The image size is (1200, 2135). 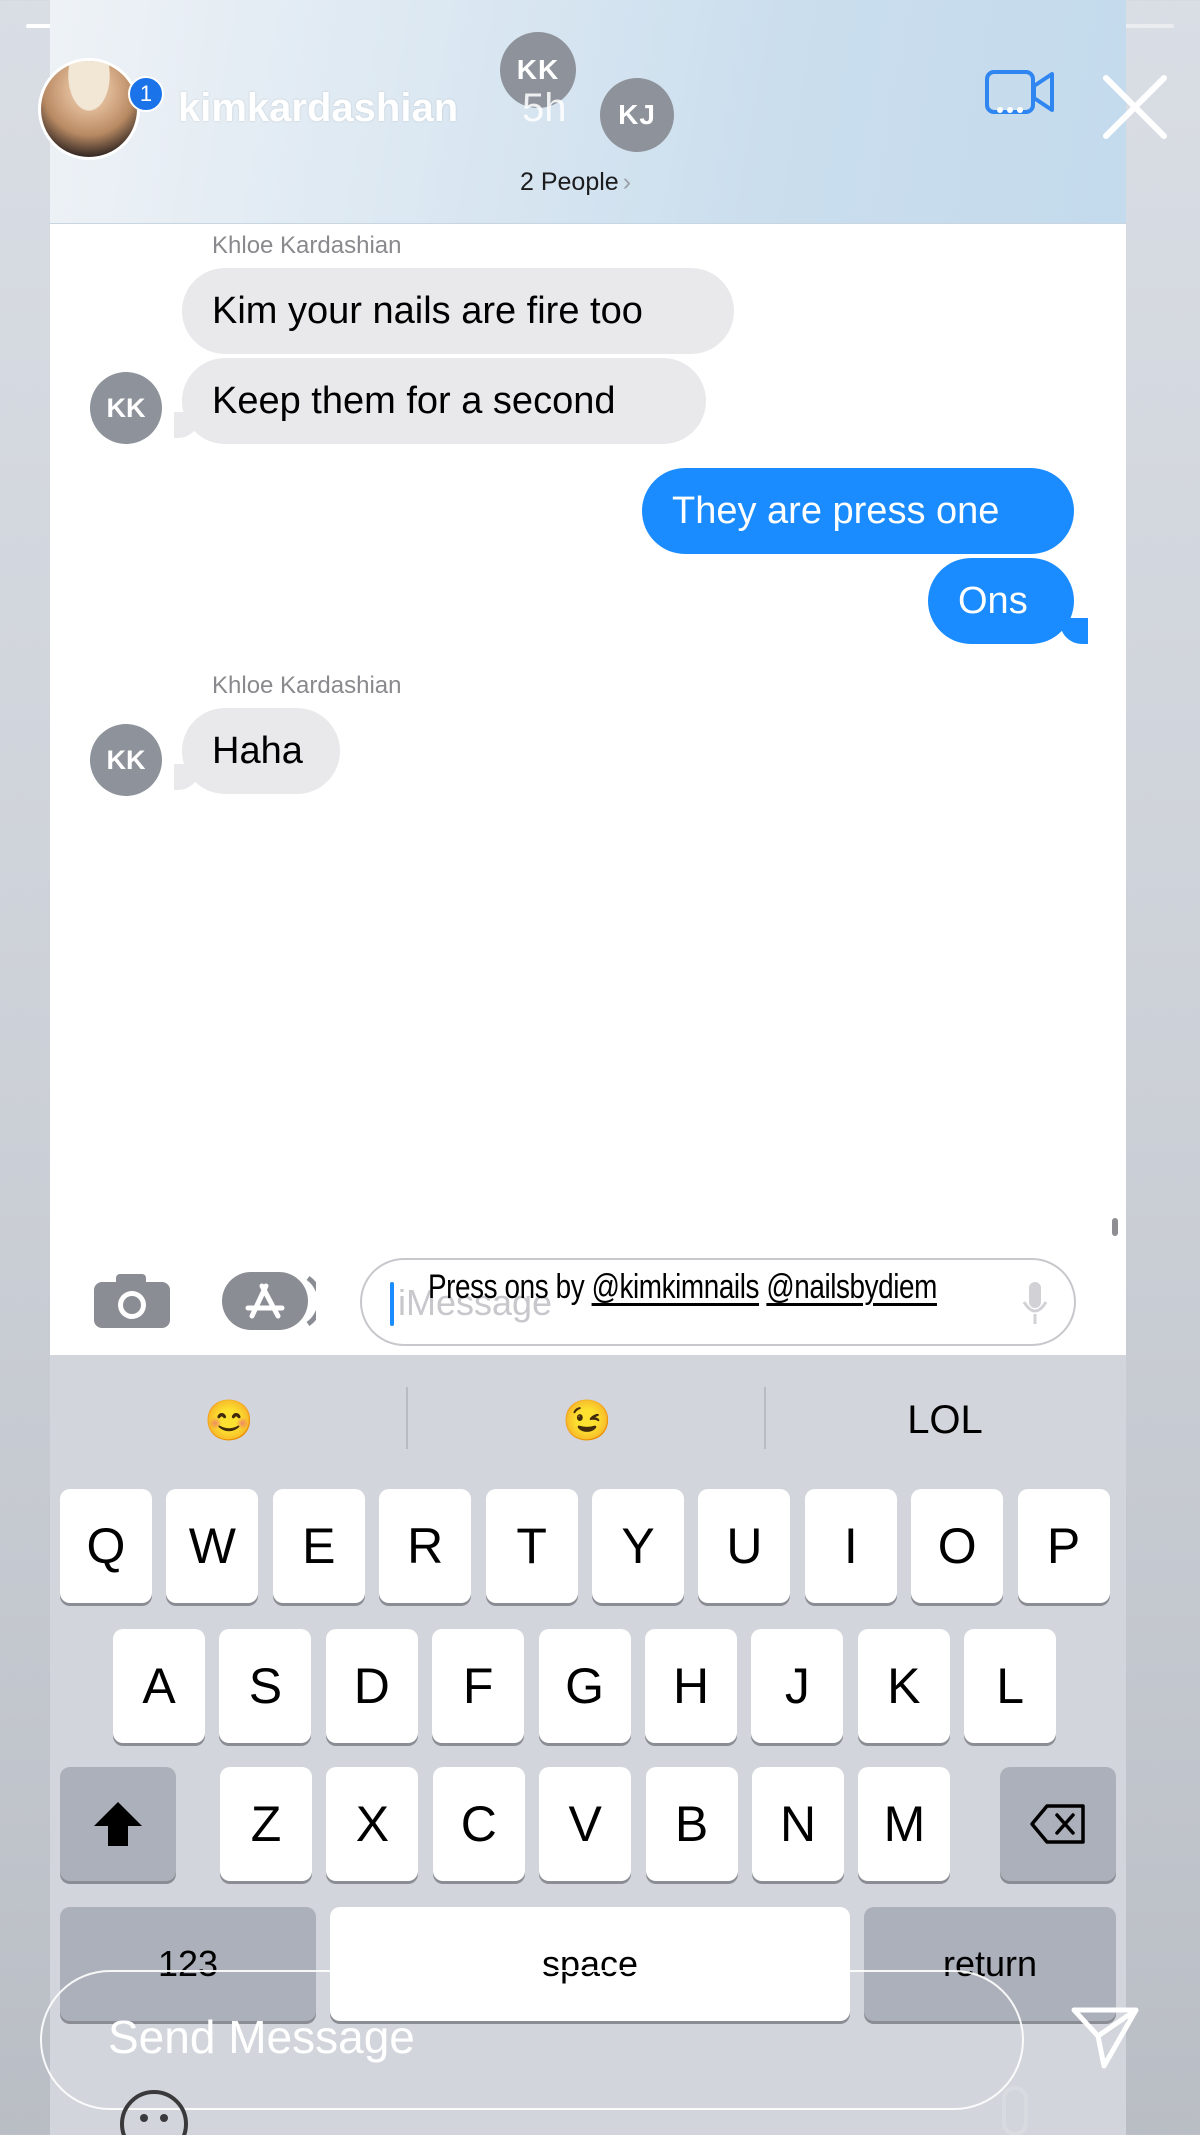 I want to click on prediction-emoji-wink: 😉, so click(x=587, y=1420).